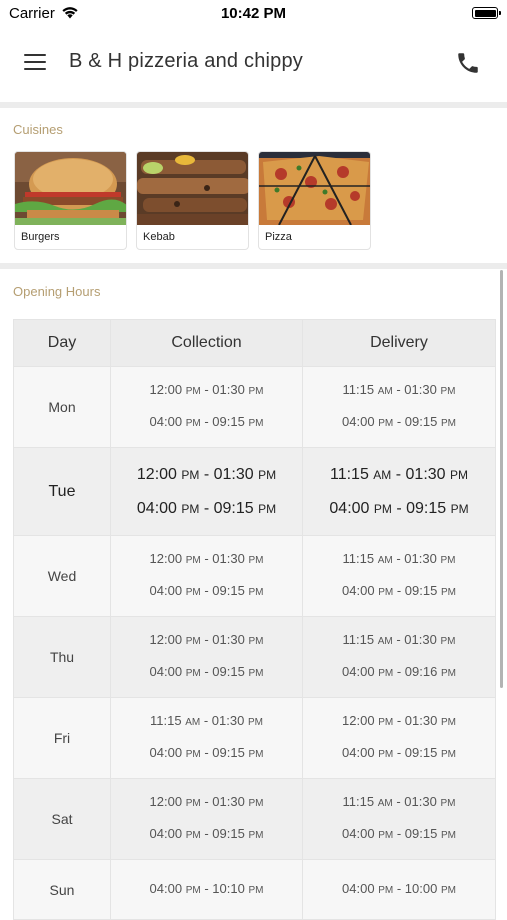 The height and width of the screenshot is (920, 507). I want to click on time-range: 04:00 PM - 10:00 PM, so click(399, 888).